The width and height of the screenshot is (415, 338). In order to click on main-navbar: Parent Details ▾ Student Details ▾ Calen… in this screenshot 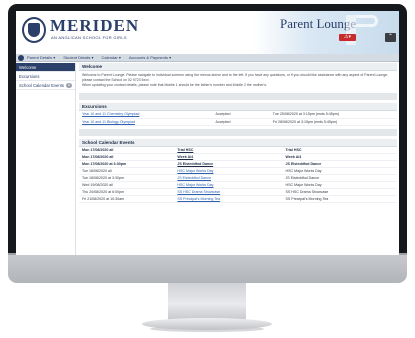, I will do `click(207, 58)`.